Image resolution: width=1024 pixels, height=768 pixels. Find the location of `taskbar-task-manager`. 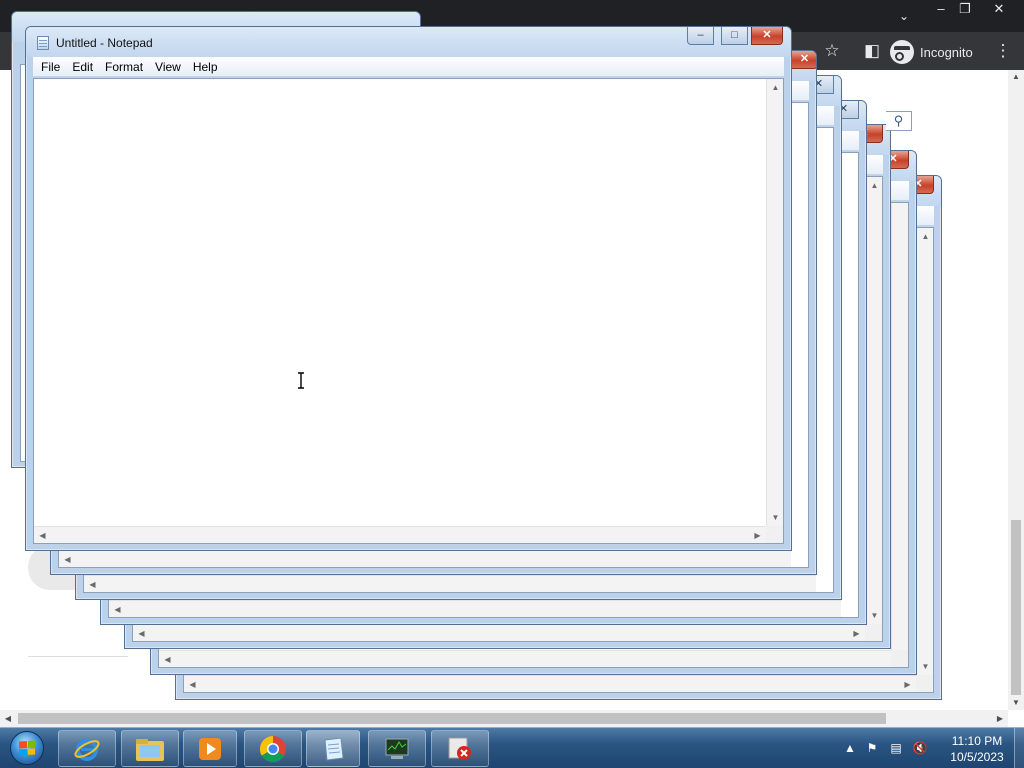

taskbar-task-manager is located at coordinates (397, 748).